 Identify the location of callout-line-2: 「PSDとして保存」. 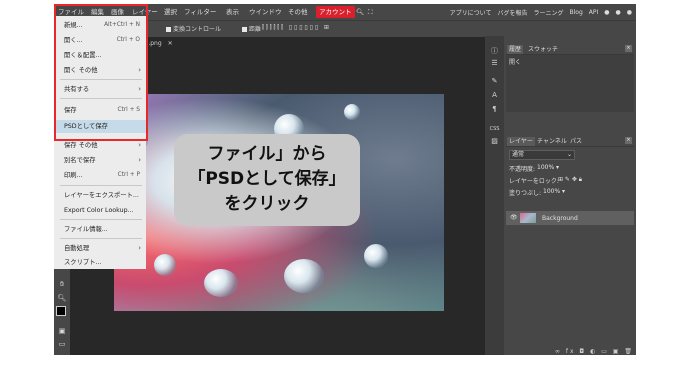
(267, 179).